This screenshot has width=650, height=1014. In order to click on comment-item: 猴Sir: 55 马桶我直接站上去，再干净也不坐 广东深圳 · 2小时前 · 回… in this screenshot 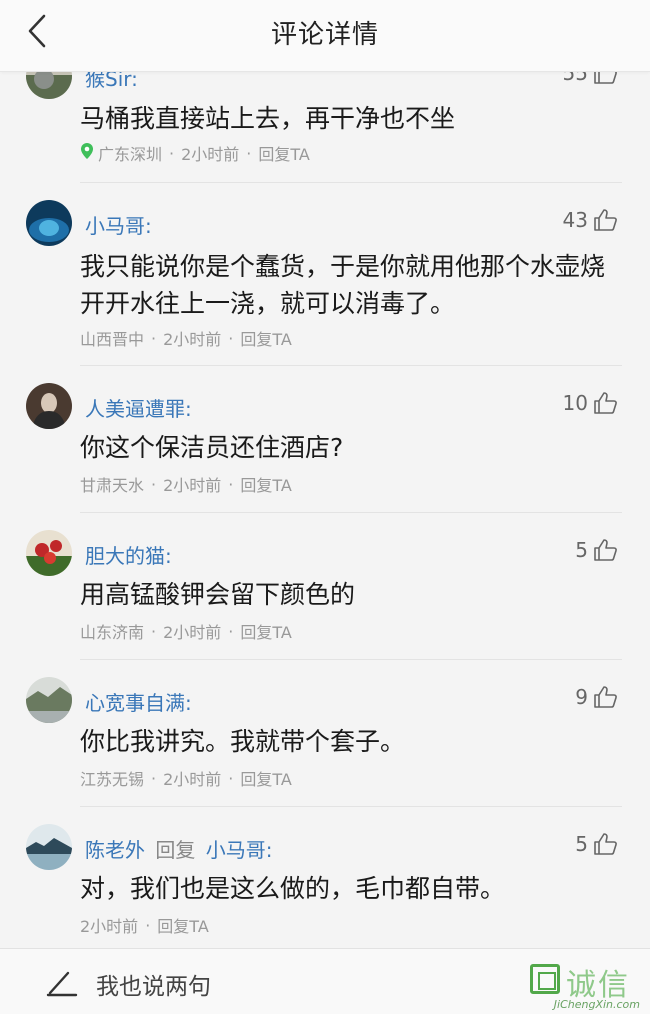, I will do `click(325, 119)`.